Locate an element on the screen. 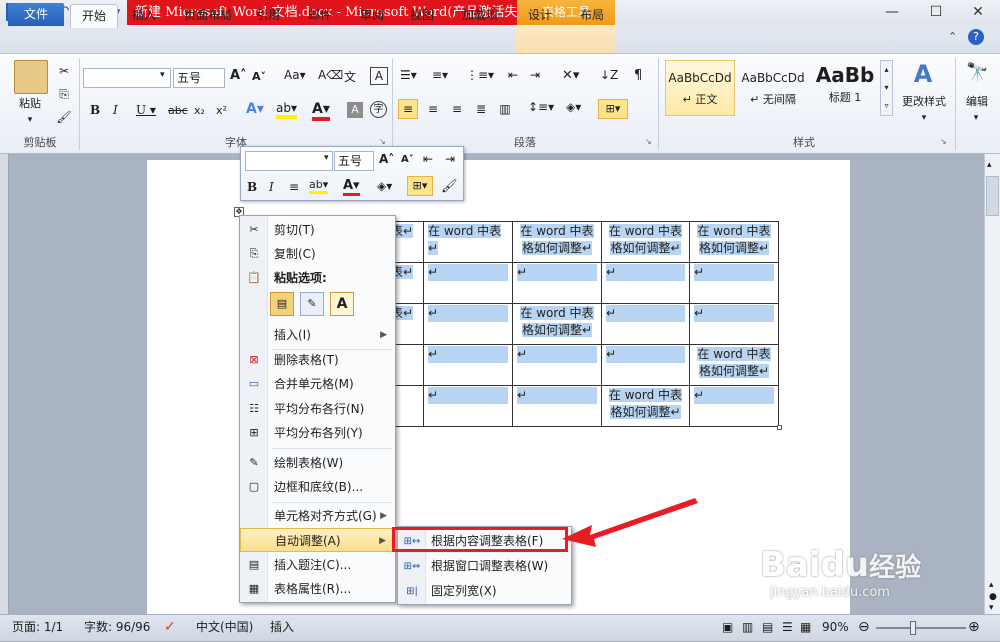 The width and height of the screenshot is (1000, 642). minimize-button: — is located at coordinates (892, 12).